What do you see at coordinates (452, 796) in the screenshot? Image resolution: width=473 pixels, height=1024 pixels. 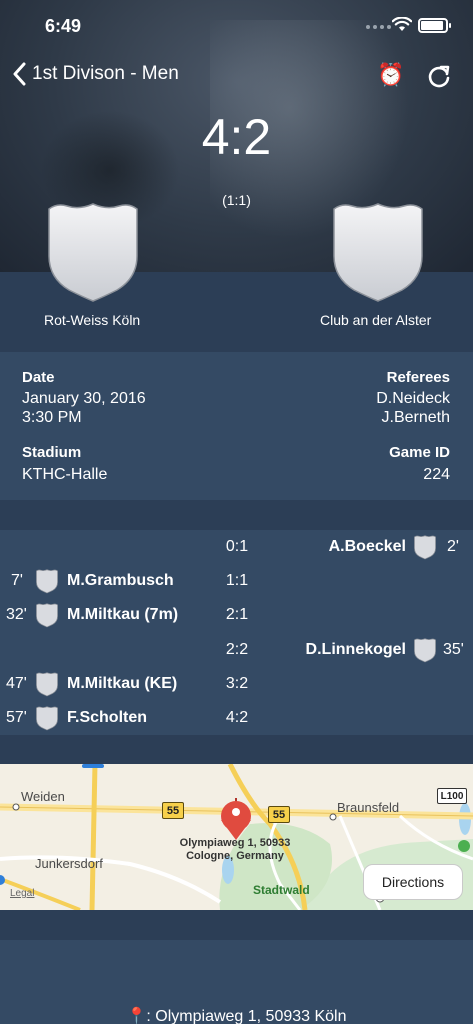 I see `road-badge-l100: L100` at bounding box center [452, 796].